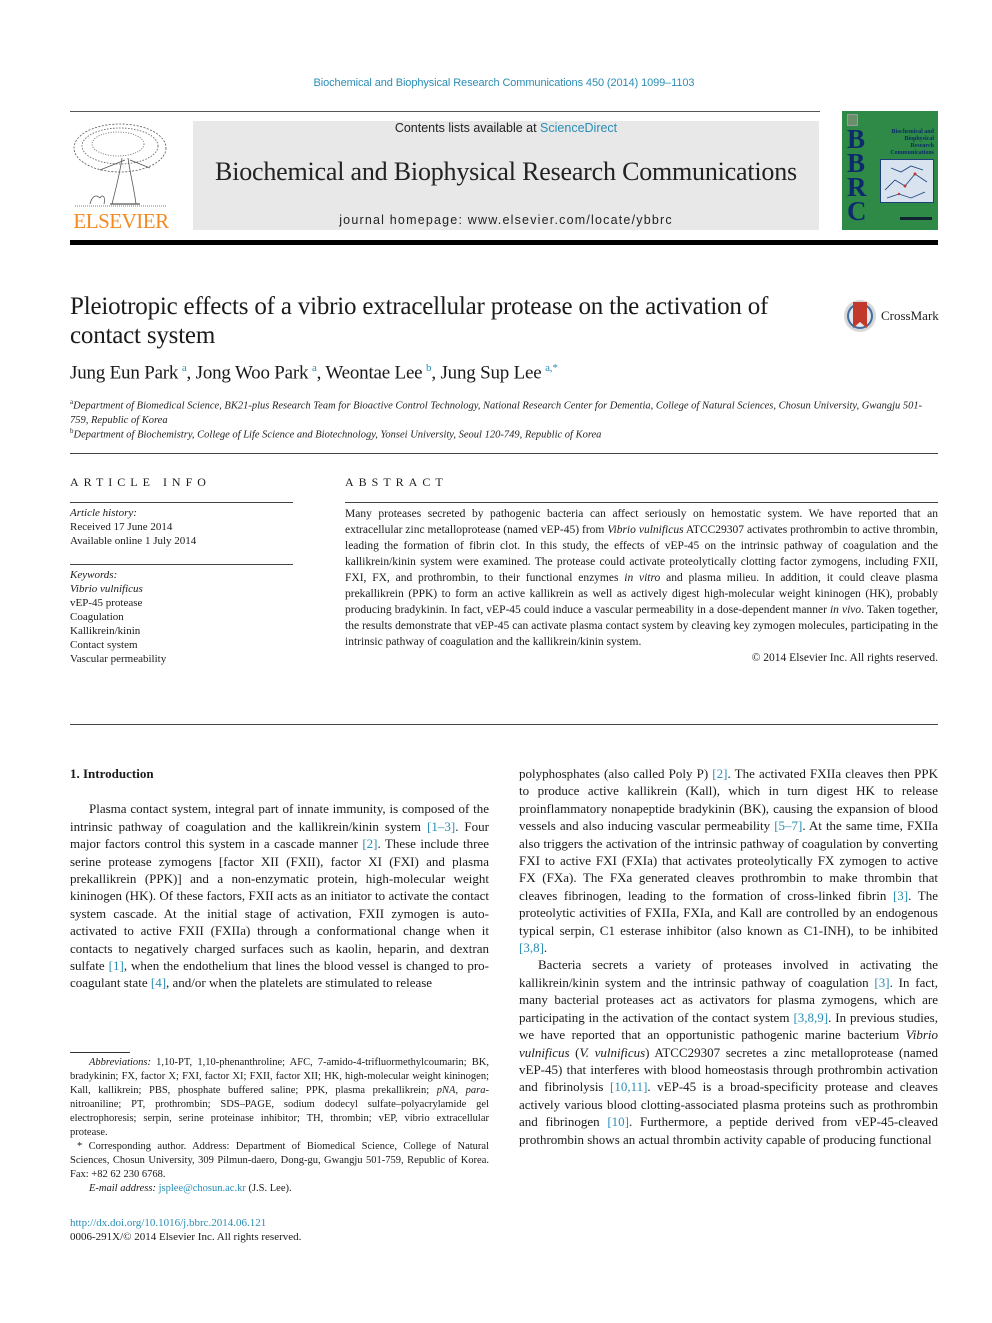  What do you see at coordinates (912, 132) in the screenshot?
I see `cover-title-line: Biochemical and` at bounding box center [912, 132].